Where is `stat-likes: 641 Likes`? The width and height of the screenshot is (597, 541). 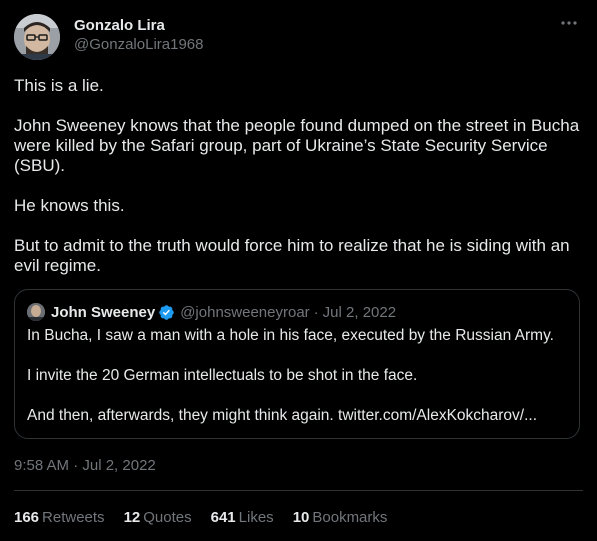
stat-likes: 641 Likes is located at coordinates (242, 518).